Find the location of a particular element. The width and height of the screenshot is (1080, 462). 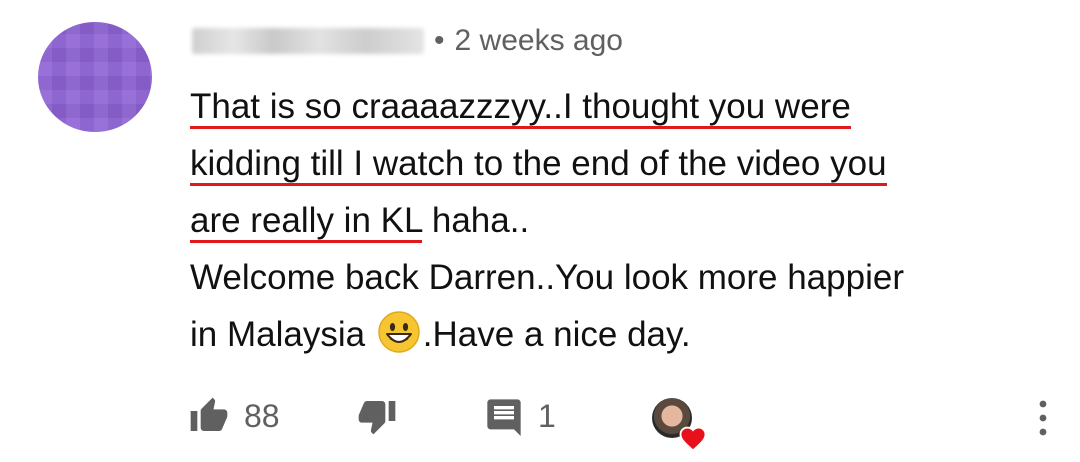

comment-line-3: are really in KL haha.. is located at coordinates (620, 220).